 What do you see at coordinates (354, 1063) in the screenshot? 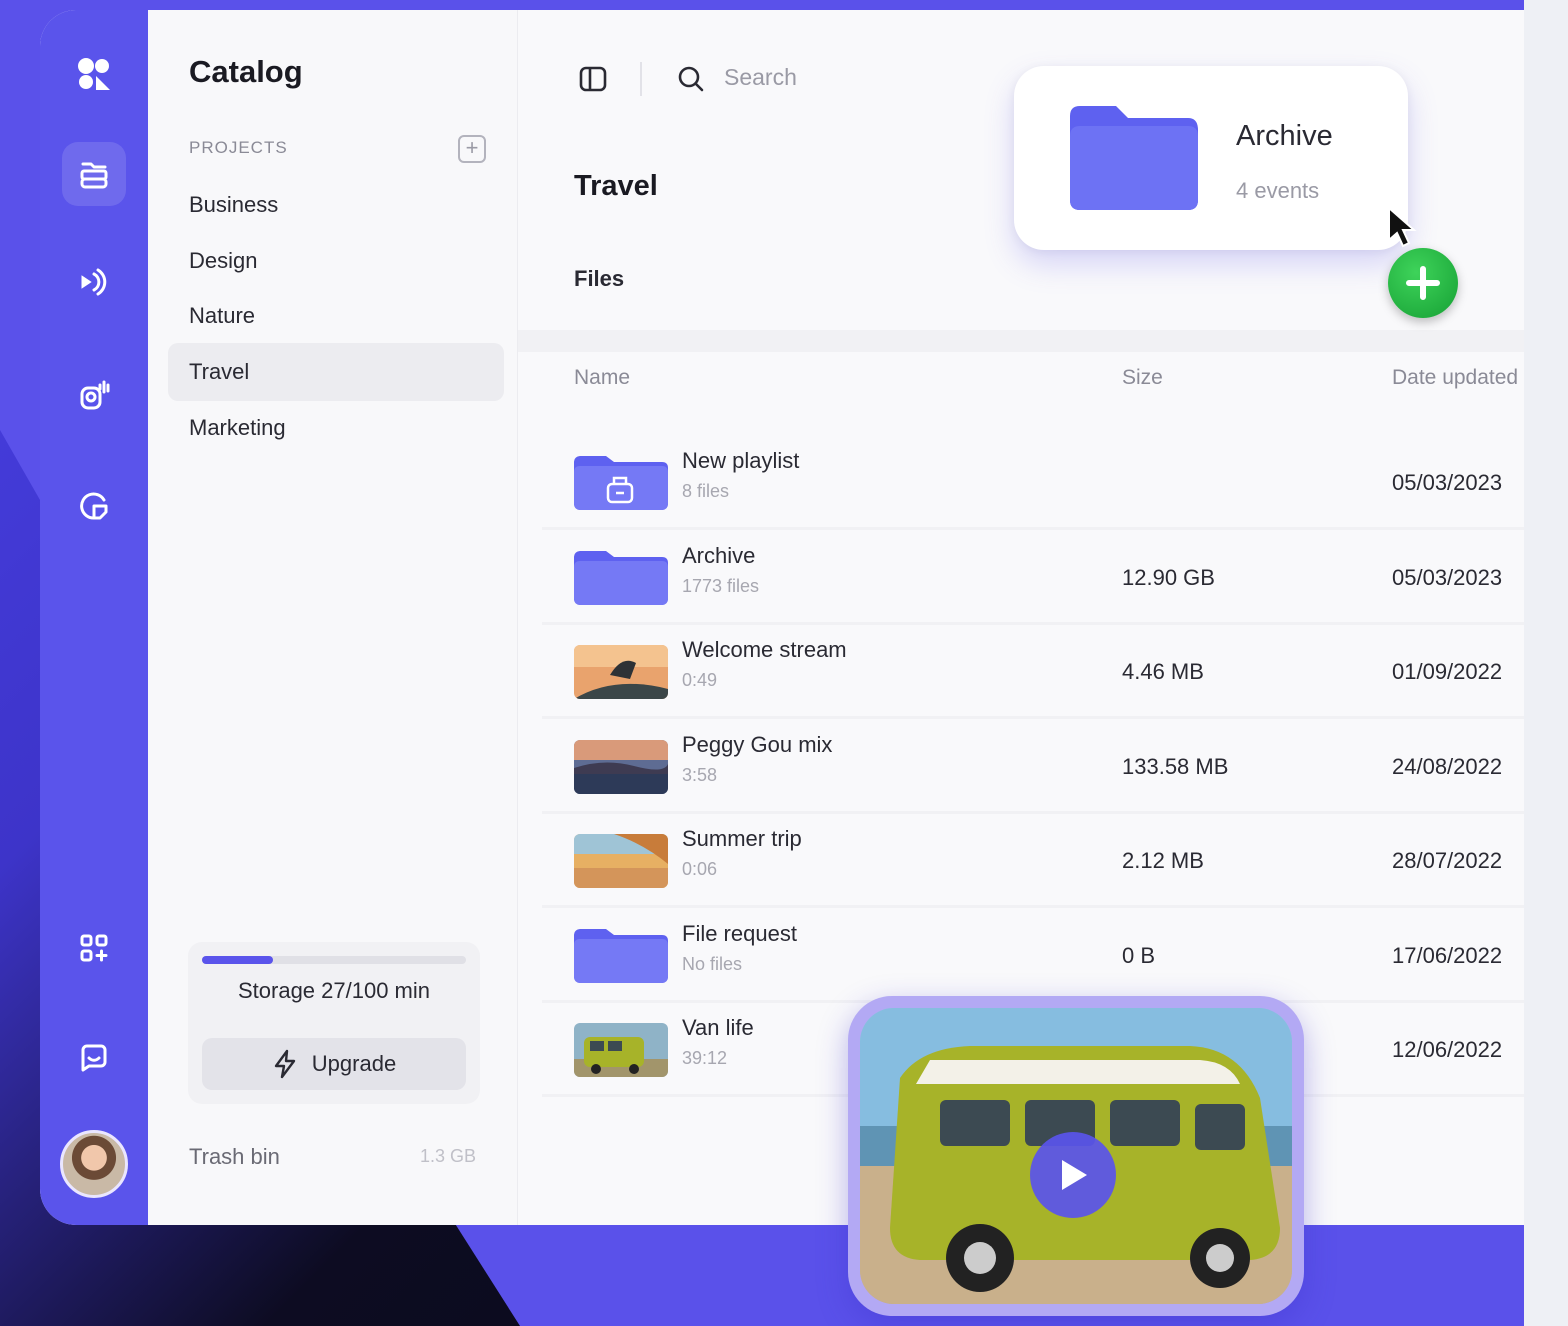
I see `upgrade-label: Upgrade` at bounding box center [354, 1063].